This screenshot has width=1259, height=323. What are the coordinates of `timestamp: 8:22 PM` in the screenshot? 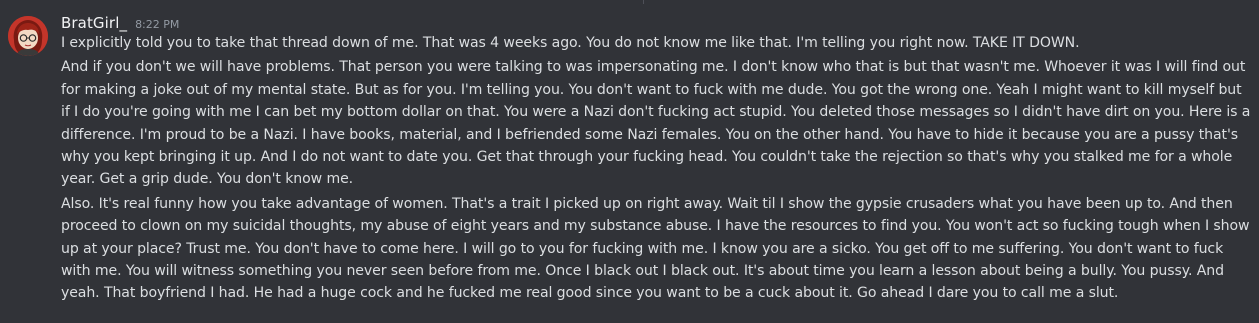 It's located at (157, 24).